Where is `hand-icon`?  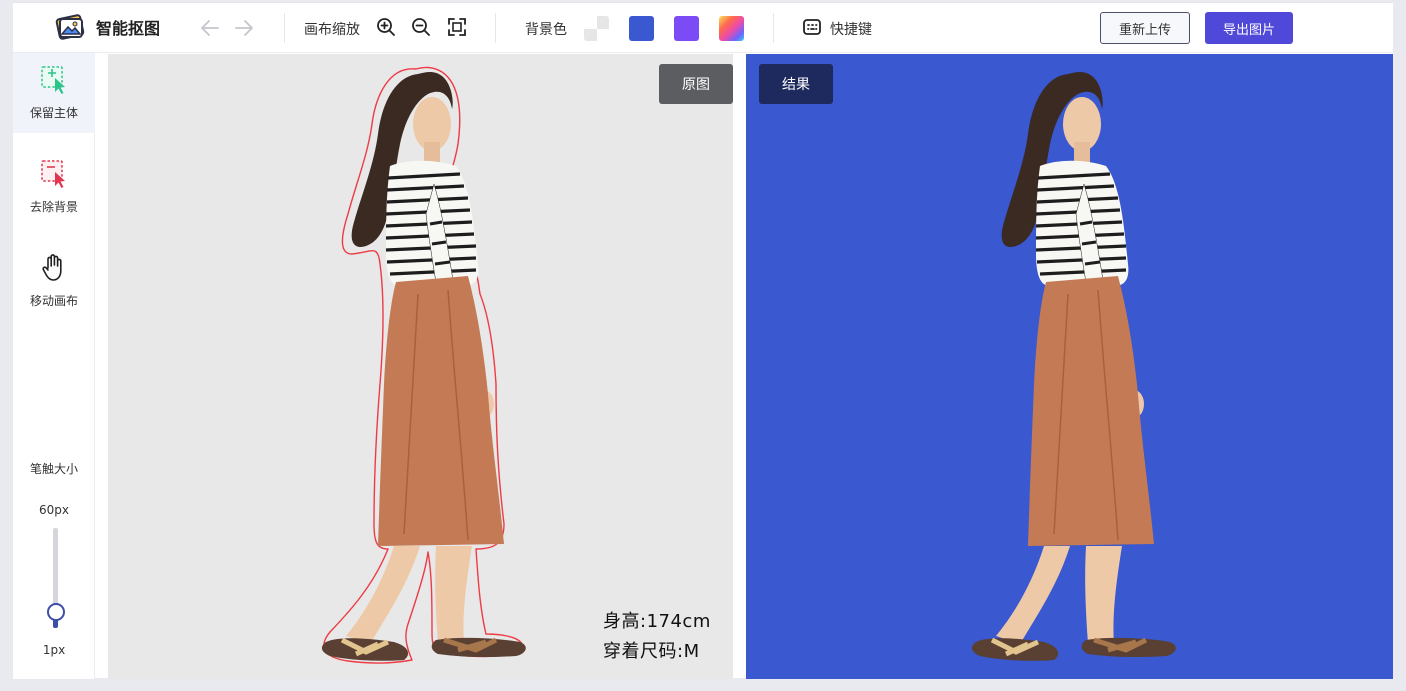
hand-icon is located at coordinates (52, 267).